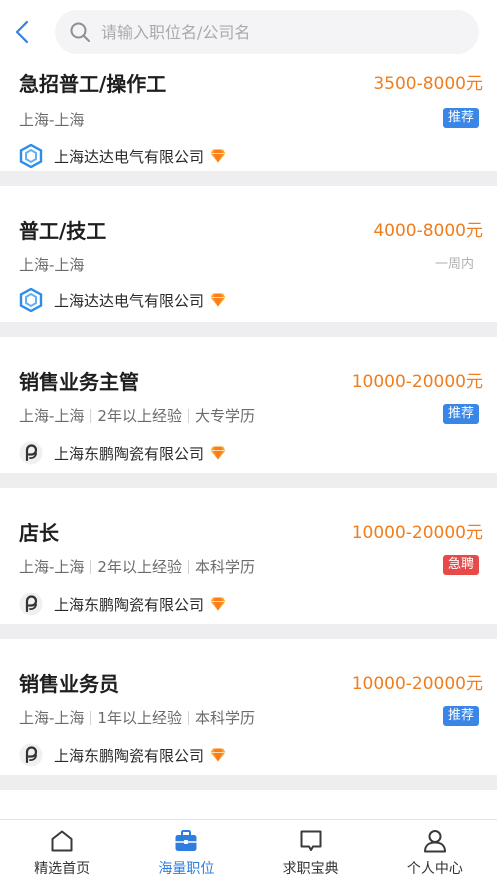  I want to click on job-title: 急招普工/操作工, so click(93, 84).